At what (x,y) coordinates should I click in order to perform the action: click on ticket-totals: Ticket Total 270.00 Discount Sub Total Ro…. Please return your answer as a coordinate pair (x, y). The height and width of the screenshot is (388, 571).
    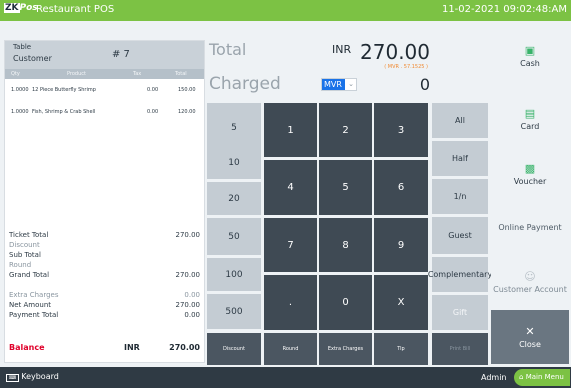
    Looking at the image, I should click on (104, 275).